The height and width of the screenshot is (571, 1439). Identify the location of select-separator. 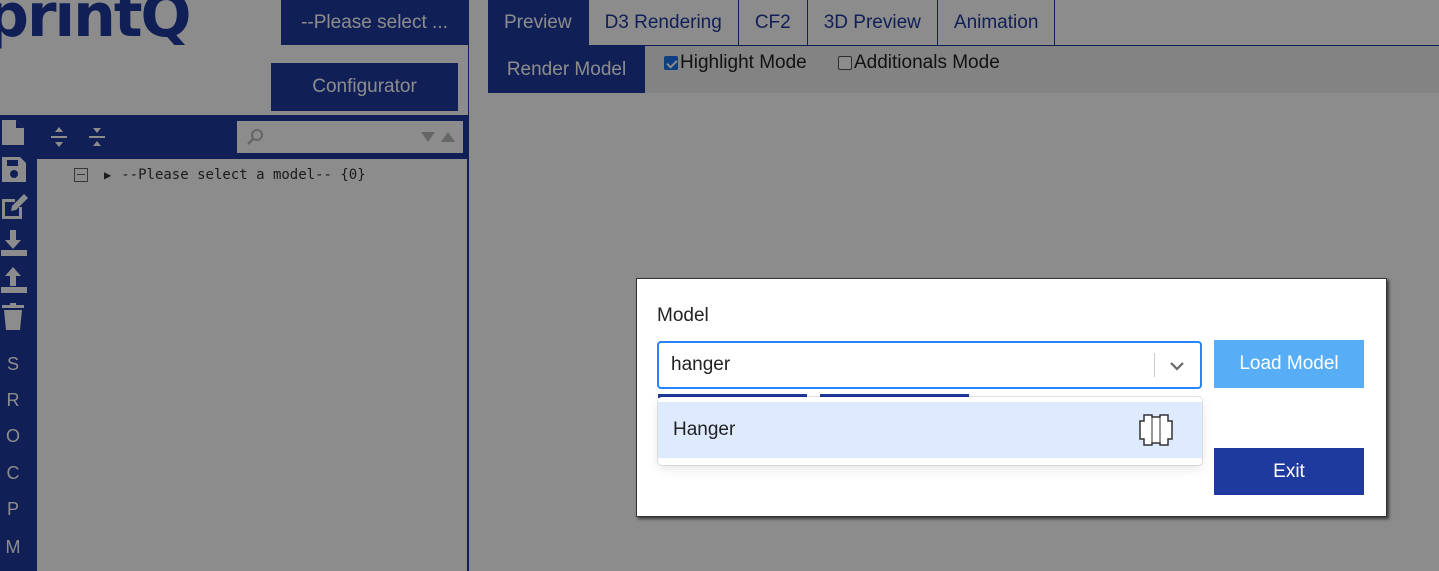
(1154, 365).